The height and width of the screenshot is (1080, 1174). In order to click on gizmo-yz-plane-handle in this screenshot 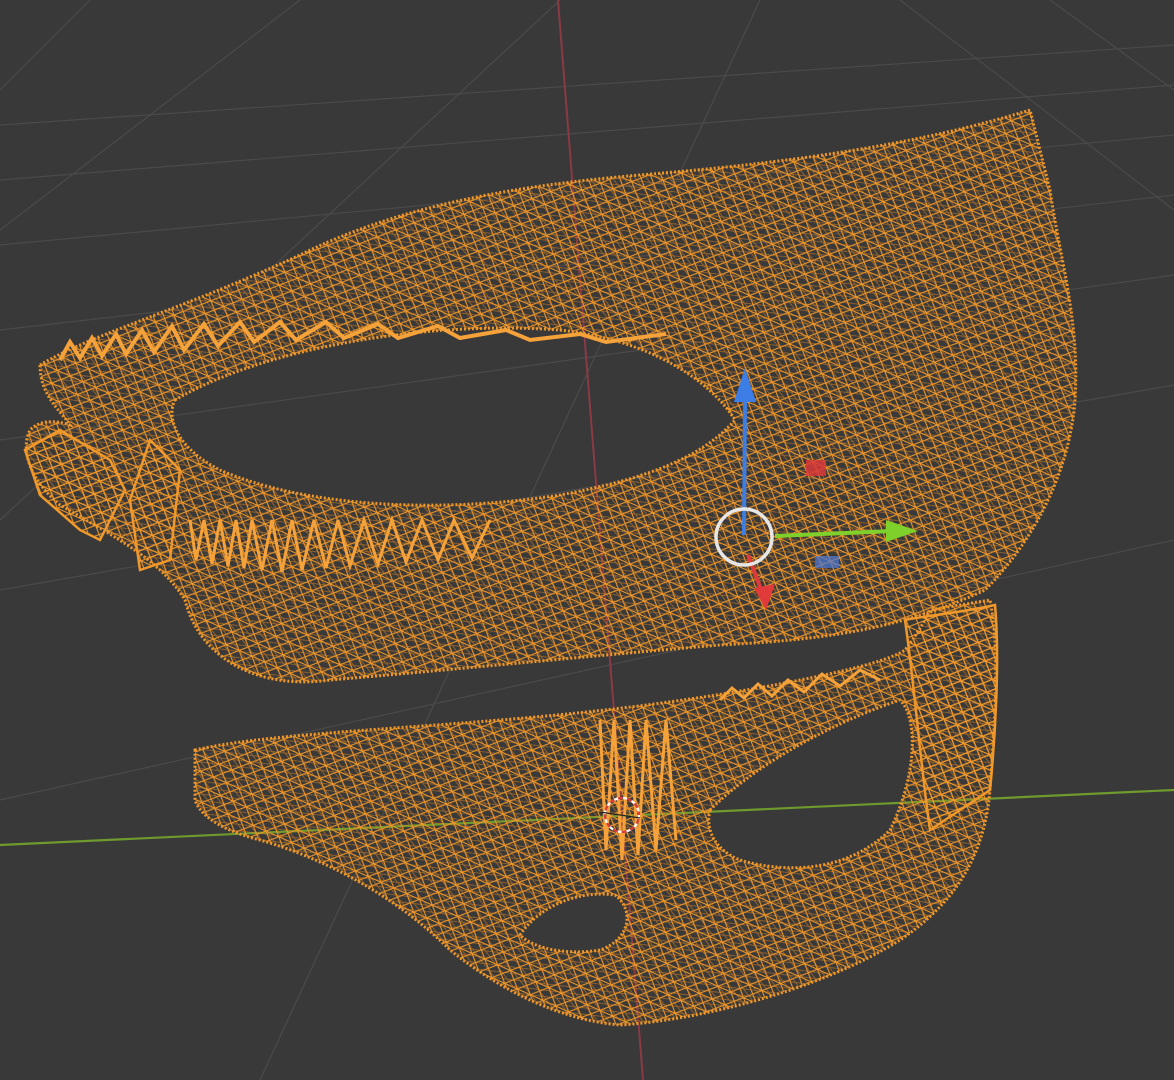, I will do `click(827, 562)`.